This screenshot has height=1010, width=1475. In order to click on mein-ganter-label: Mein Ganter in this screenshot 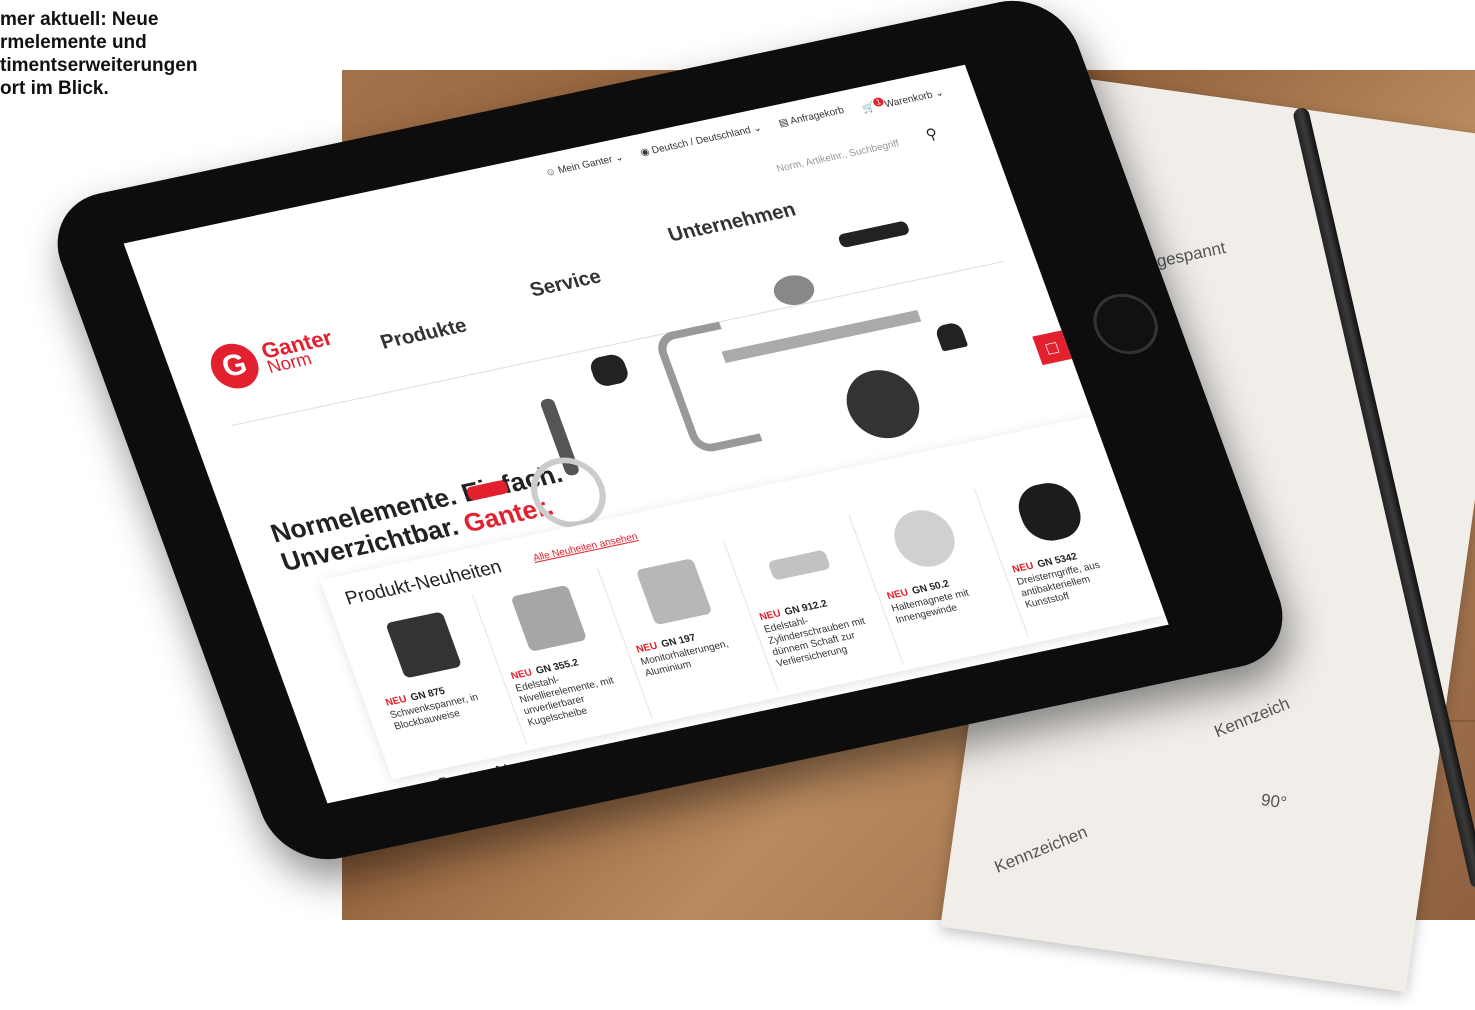, I will do `click(585, 165)`.